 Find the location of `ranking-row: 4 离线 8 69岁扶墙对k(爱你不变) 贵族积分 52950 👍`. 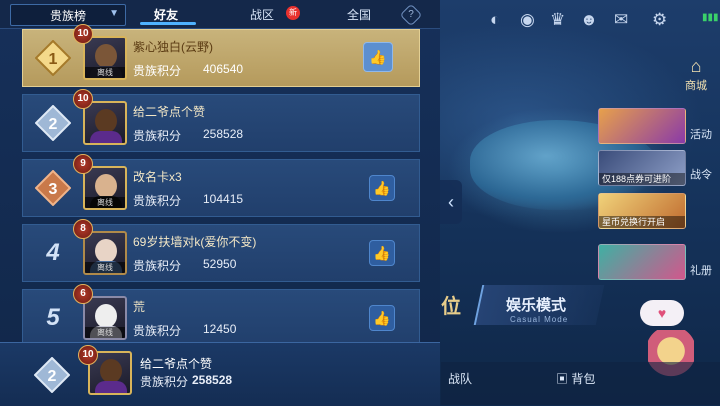

ranking-row: 4 离线 8 69岁扶墙对k(爱你不变) 贵族积分 52950 👍 is located at coordinates (221, 250).